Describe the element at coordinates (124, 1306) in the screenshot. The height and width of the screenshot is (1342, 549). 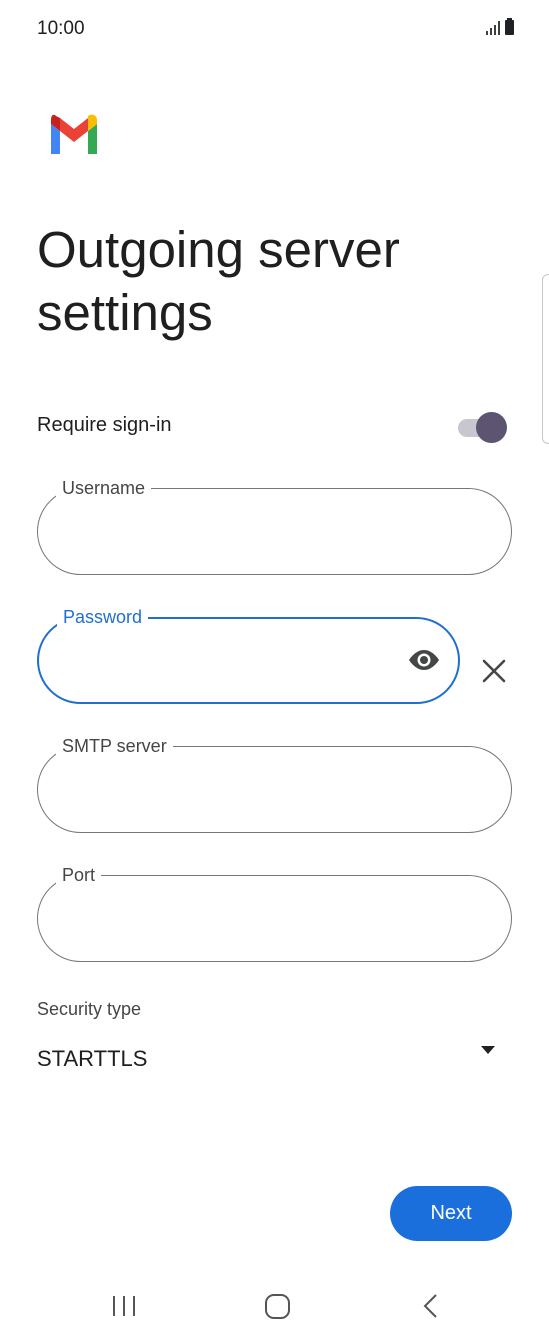
I see `recent-apps-icon` at that location.